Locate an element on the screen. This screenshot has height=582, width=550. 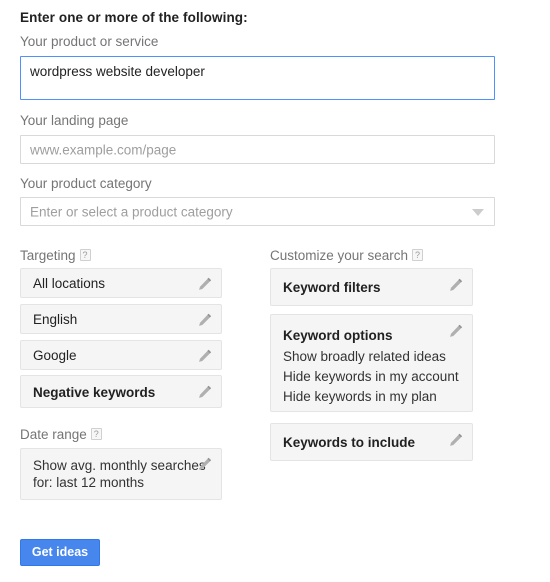
targeting-item-negative-keywords: Negative keywords is located at coordinates (121, 391).